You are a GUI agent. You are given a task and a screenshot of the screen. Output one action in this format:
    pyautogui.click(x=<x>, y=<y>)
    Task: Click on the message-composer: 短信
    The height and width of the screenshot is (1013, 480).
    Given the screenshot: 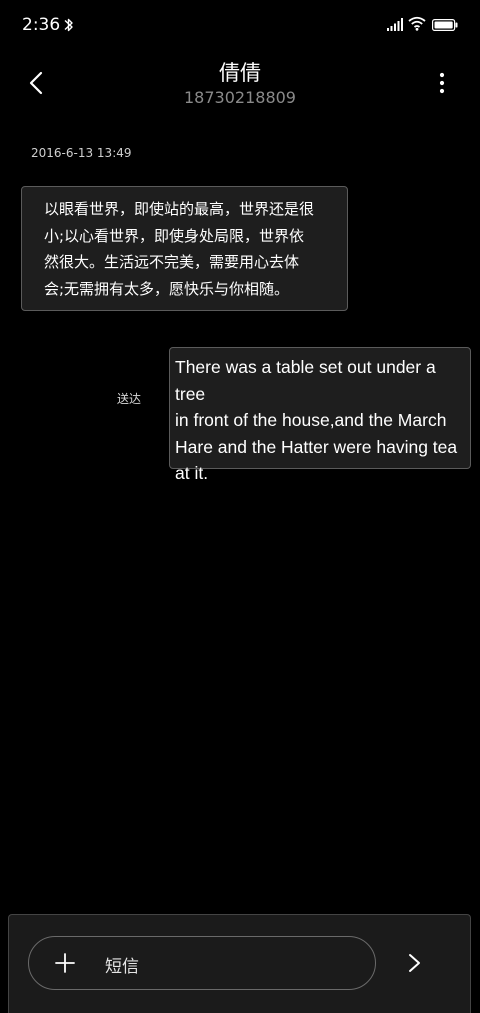 What is the action you would take?
    pyautogui.click(x=239, y=963)
    